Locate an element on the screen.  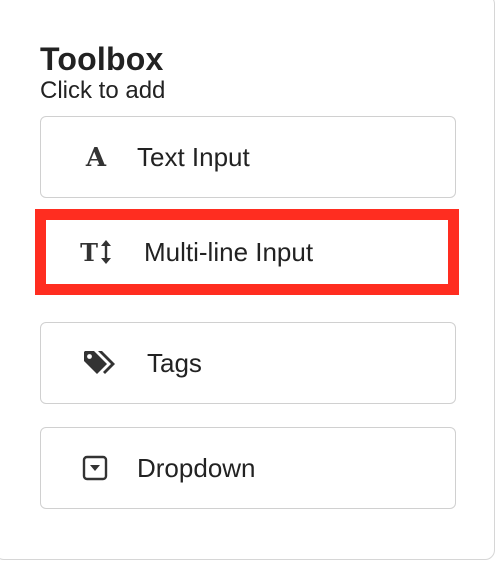
tool-dropdown: Dropdown is located at coordinates (248, 468).